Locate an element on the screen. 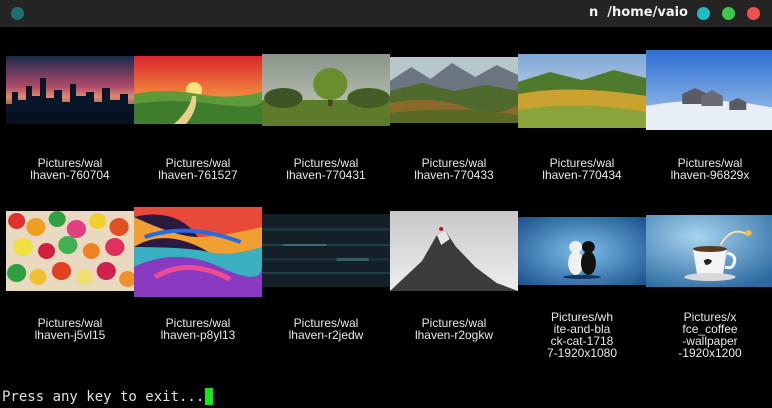  gallery-item: Pictures/wal lhaven-761527 is located at coordinates (198, 104).